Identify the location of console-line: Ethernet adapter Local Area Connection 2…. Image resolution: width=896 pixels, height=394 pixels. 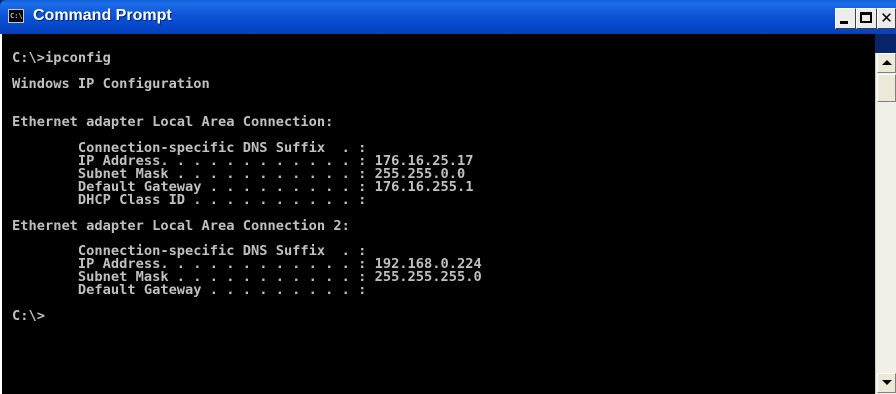
(181, 225).